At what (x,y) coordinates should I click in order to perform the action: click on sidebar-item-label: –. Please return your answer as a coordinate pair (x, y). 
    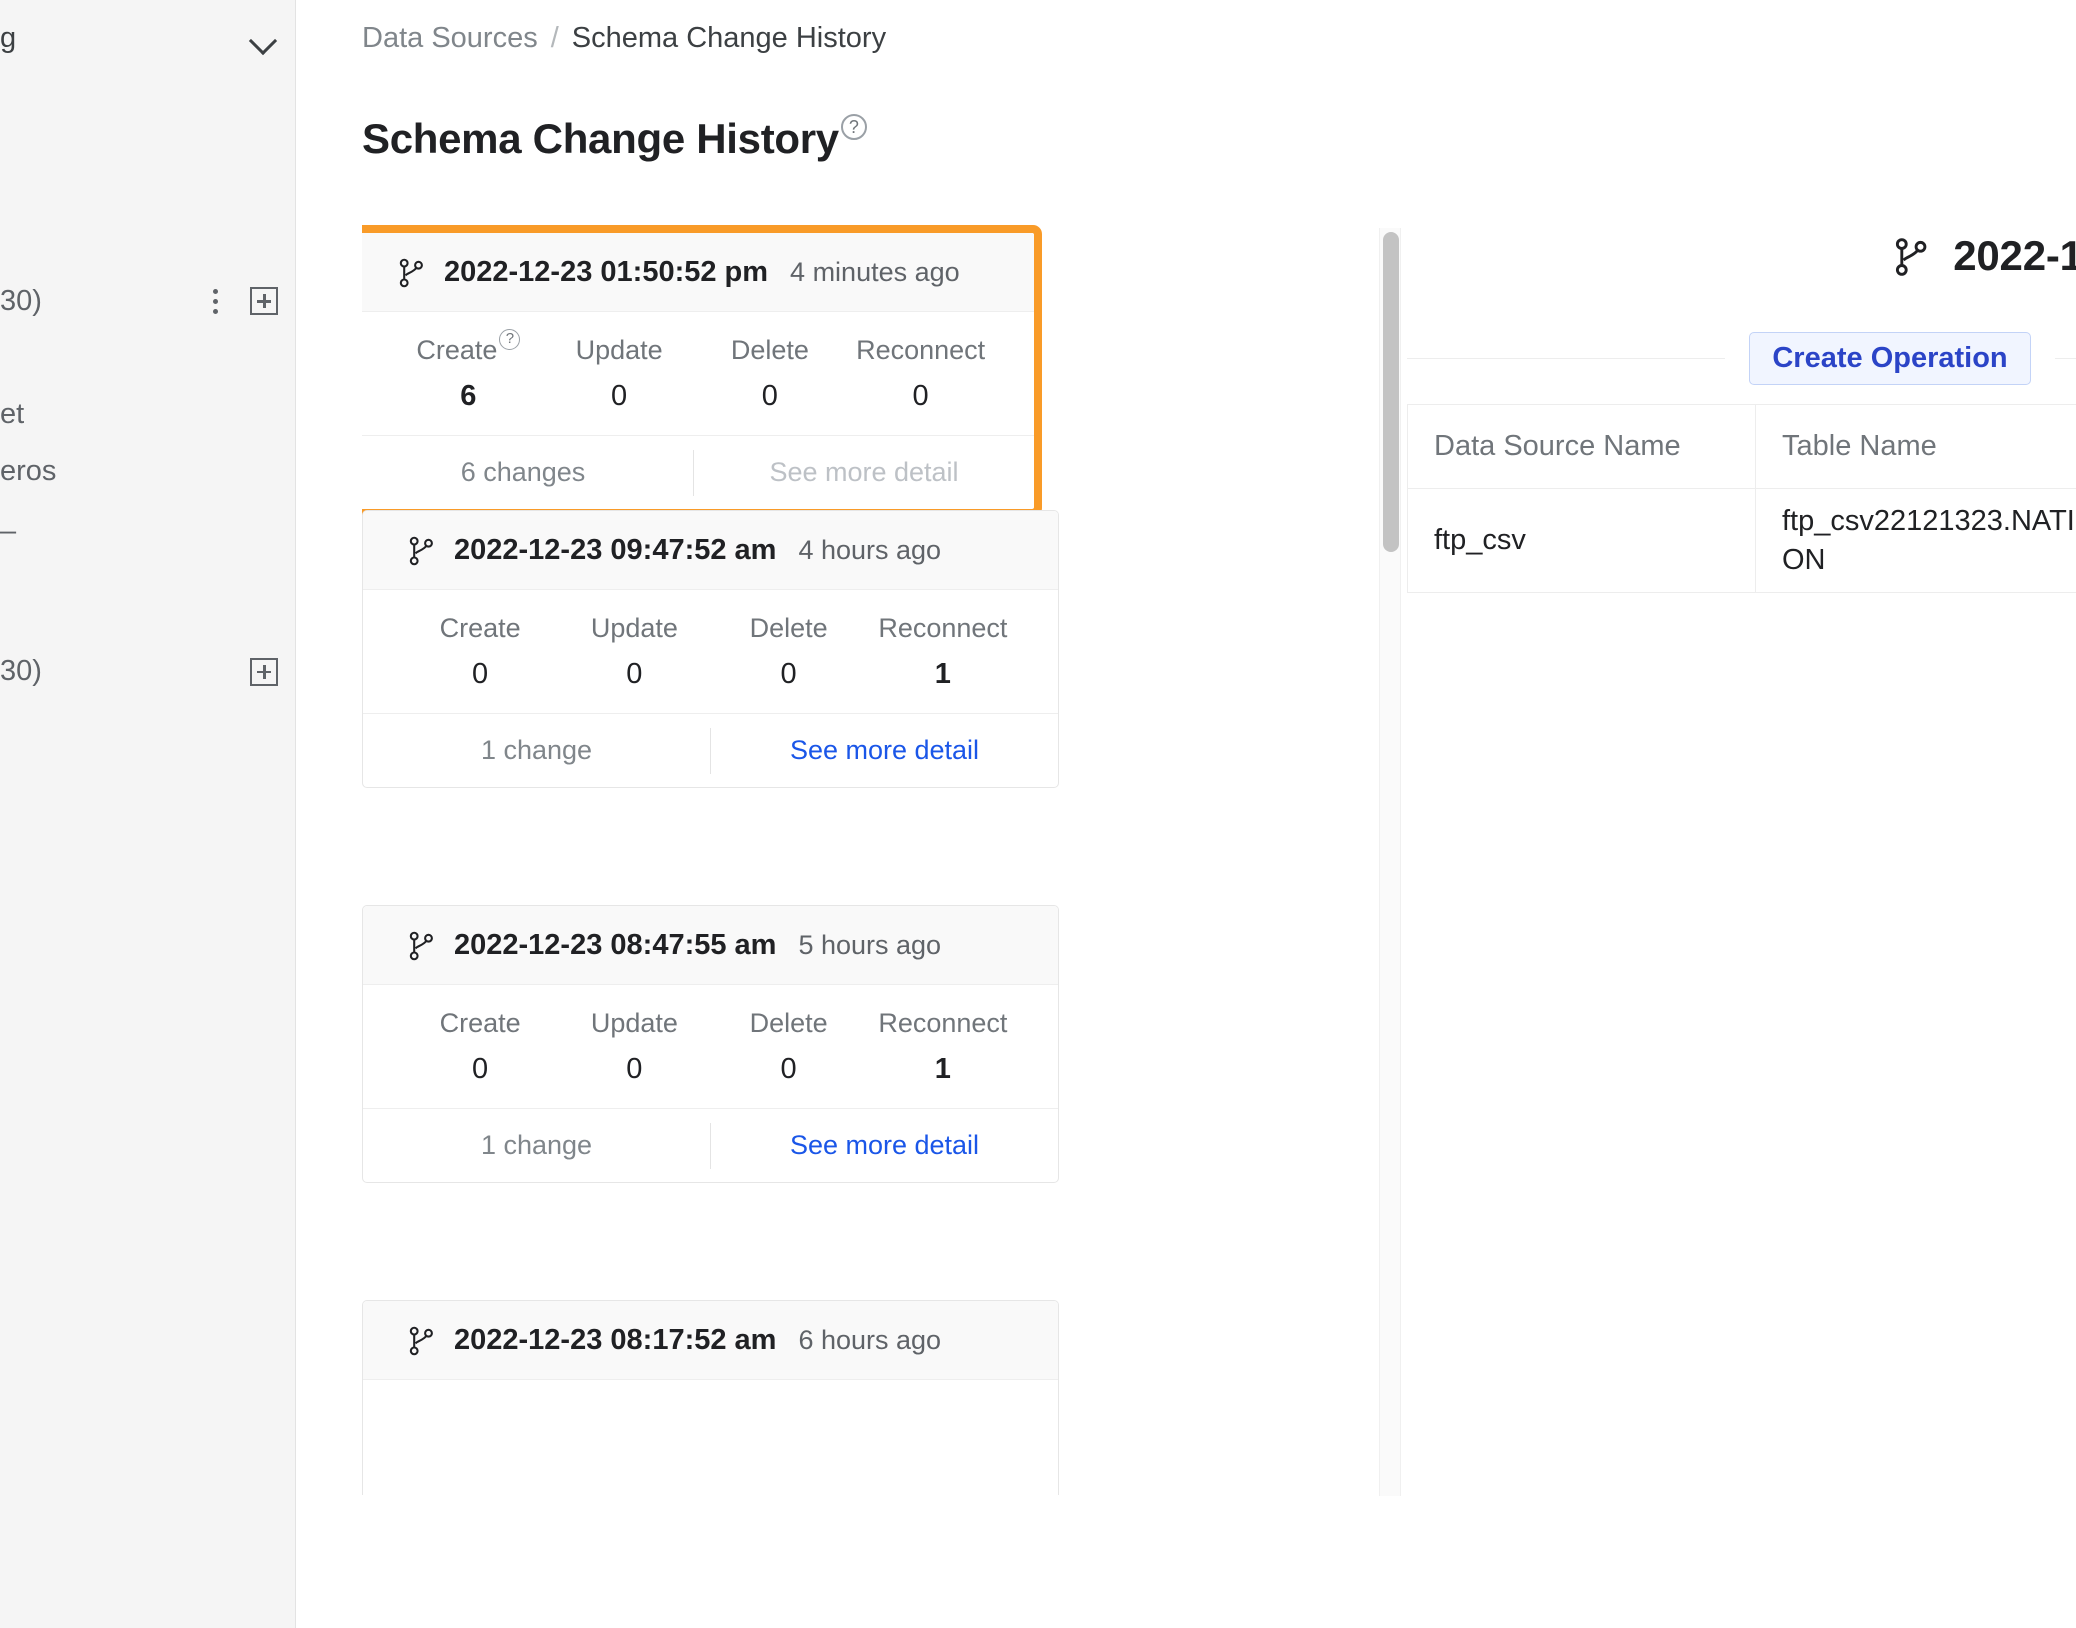
    Looking at the image, I should click on (8, 531).